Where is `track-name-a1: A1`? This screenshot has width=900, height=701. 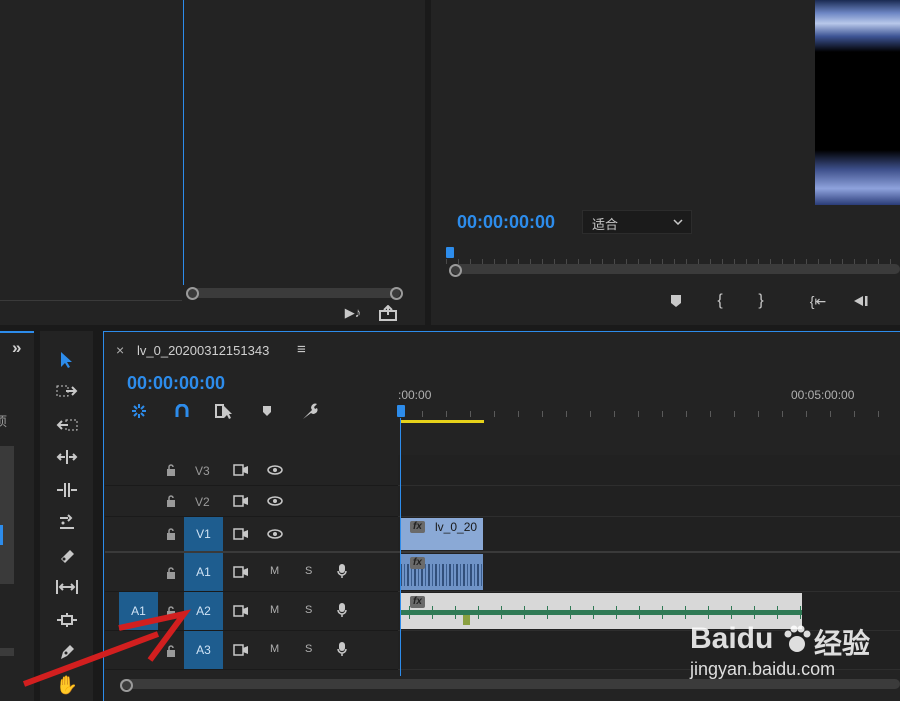
track-name-a1: A1 is located at coordinates (203, 572).